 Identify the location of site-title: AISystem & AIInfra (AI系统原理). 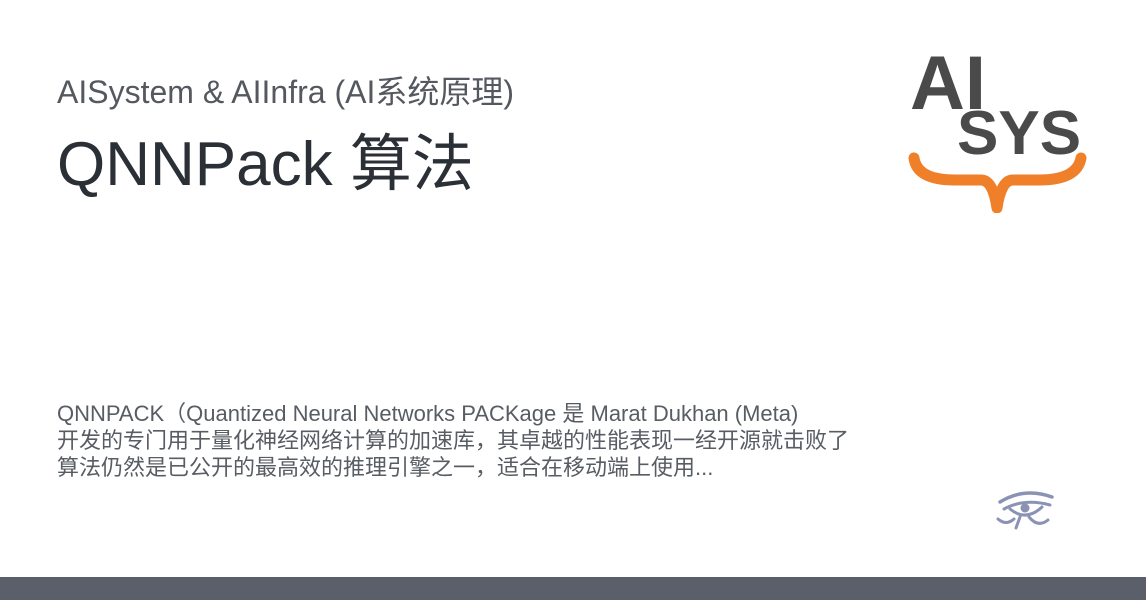
(285, 92).